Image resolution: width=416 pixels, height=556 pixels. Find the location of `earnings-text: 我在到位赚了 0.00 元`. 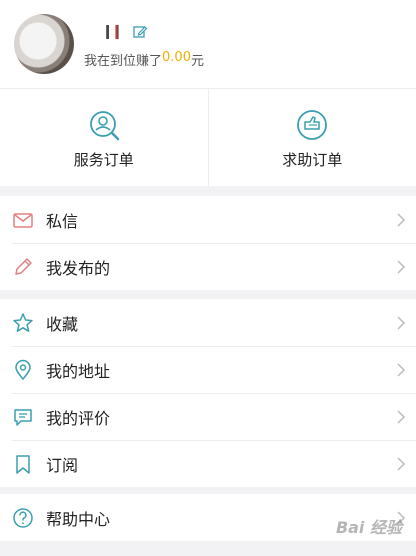

earnings-text: 我在到位赚了 0.00 元 is located at coordinates (144, 59).